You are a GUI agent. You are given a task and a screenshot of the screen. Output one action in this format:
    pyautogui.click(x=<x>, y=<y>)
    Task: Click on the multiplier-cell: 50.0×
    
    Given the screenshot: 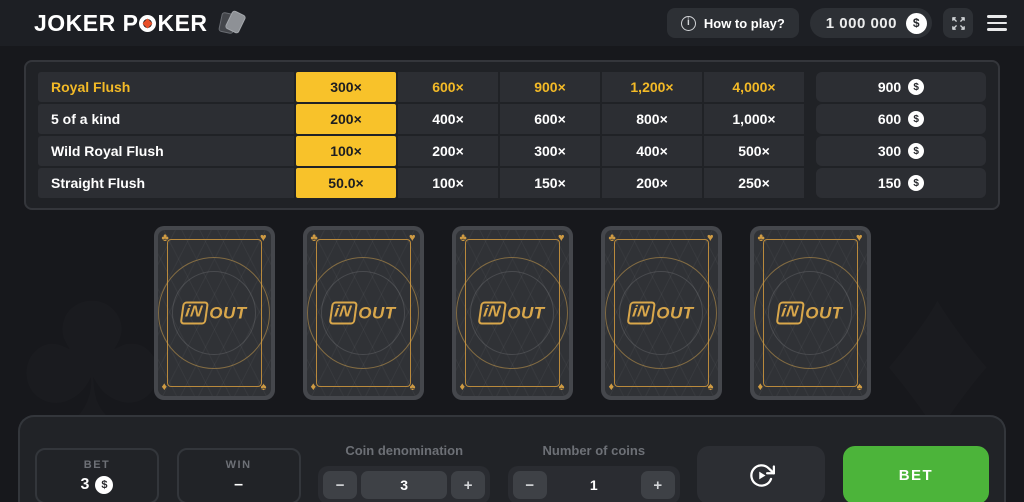 What is the action you would take?
    pyautogui.click(x=346, y=183)
    